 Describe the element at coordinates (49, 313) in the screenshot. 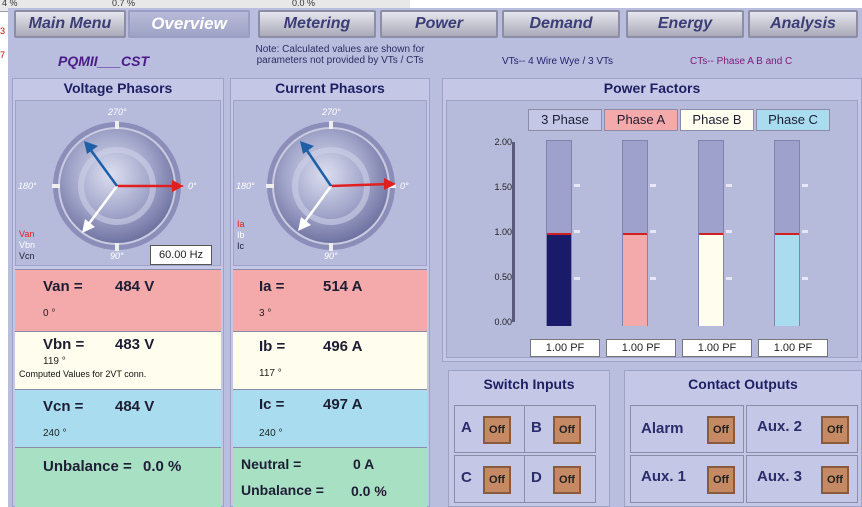

I see `van-angle: 0 °` at that location.